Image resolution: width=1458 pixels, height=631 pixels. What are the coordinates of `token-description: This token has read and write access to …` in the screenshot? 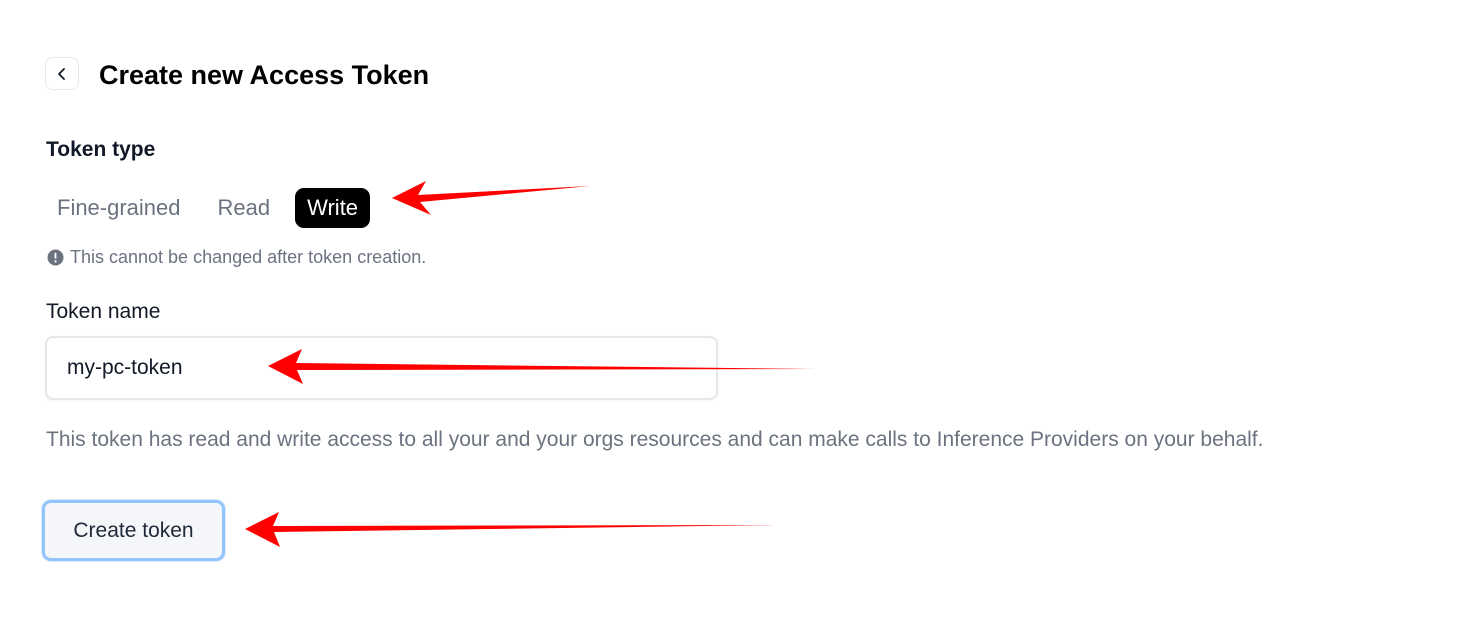 It's located at (655, 439).